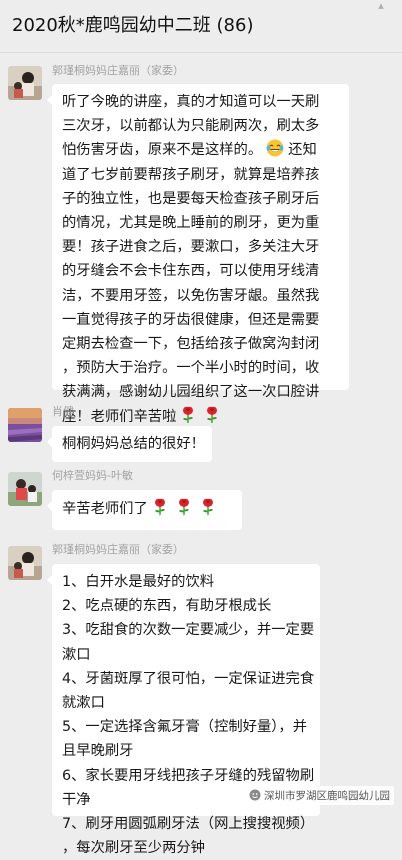 The width and height of the screenshot is (402, 860). Describe the element at coordinates (191, 247) in the screenshot. I see `message-line: 要！孩子进食之后，要漱口，多关注大牙` at that location.